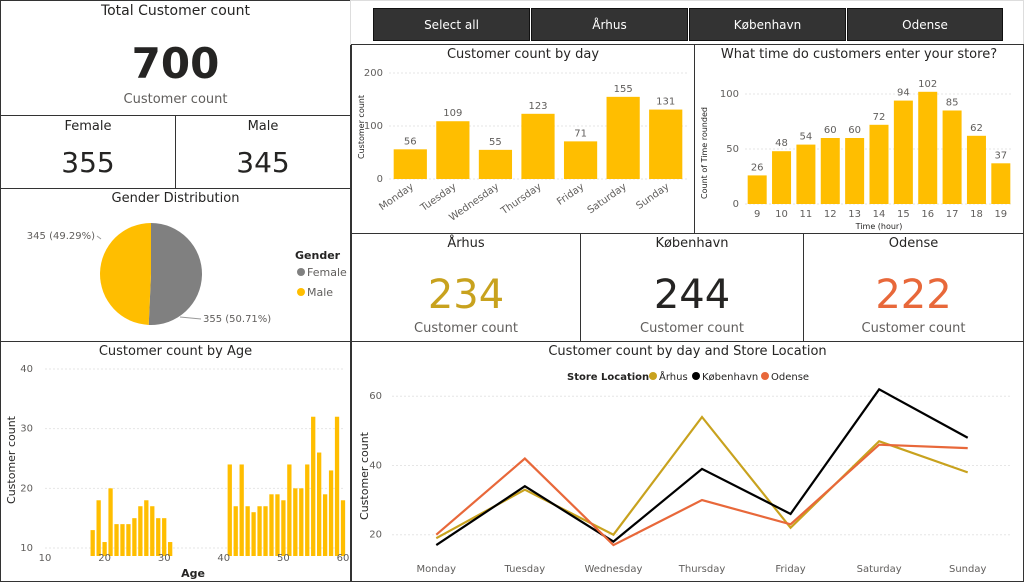  What do you see at coordinates (757, 214) in the screenshot?
I see `time-x-tick-label: 9` at bounding box center [757, 214].